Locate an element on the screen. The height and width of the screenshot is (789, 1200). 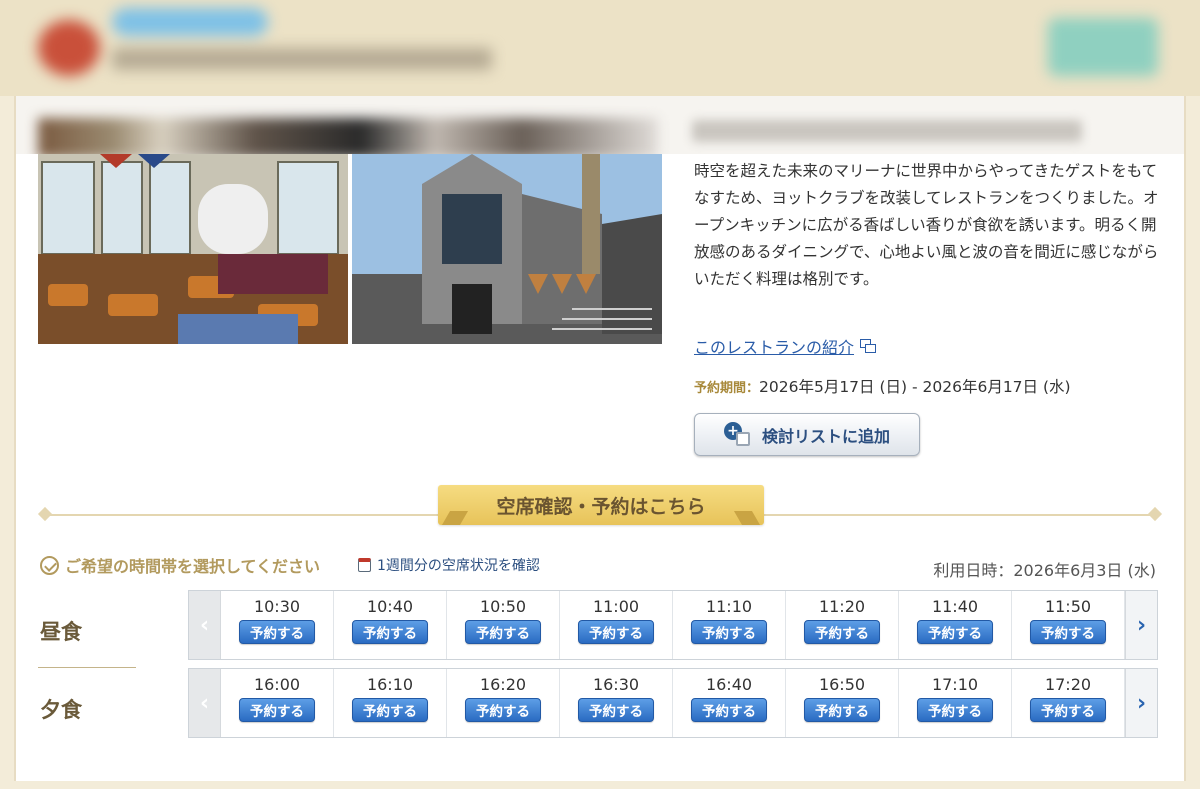
slot-time: 10:50 is located at coordinates (503, 606).